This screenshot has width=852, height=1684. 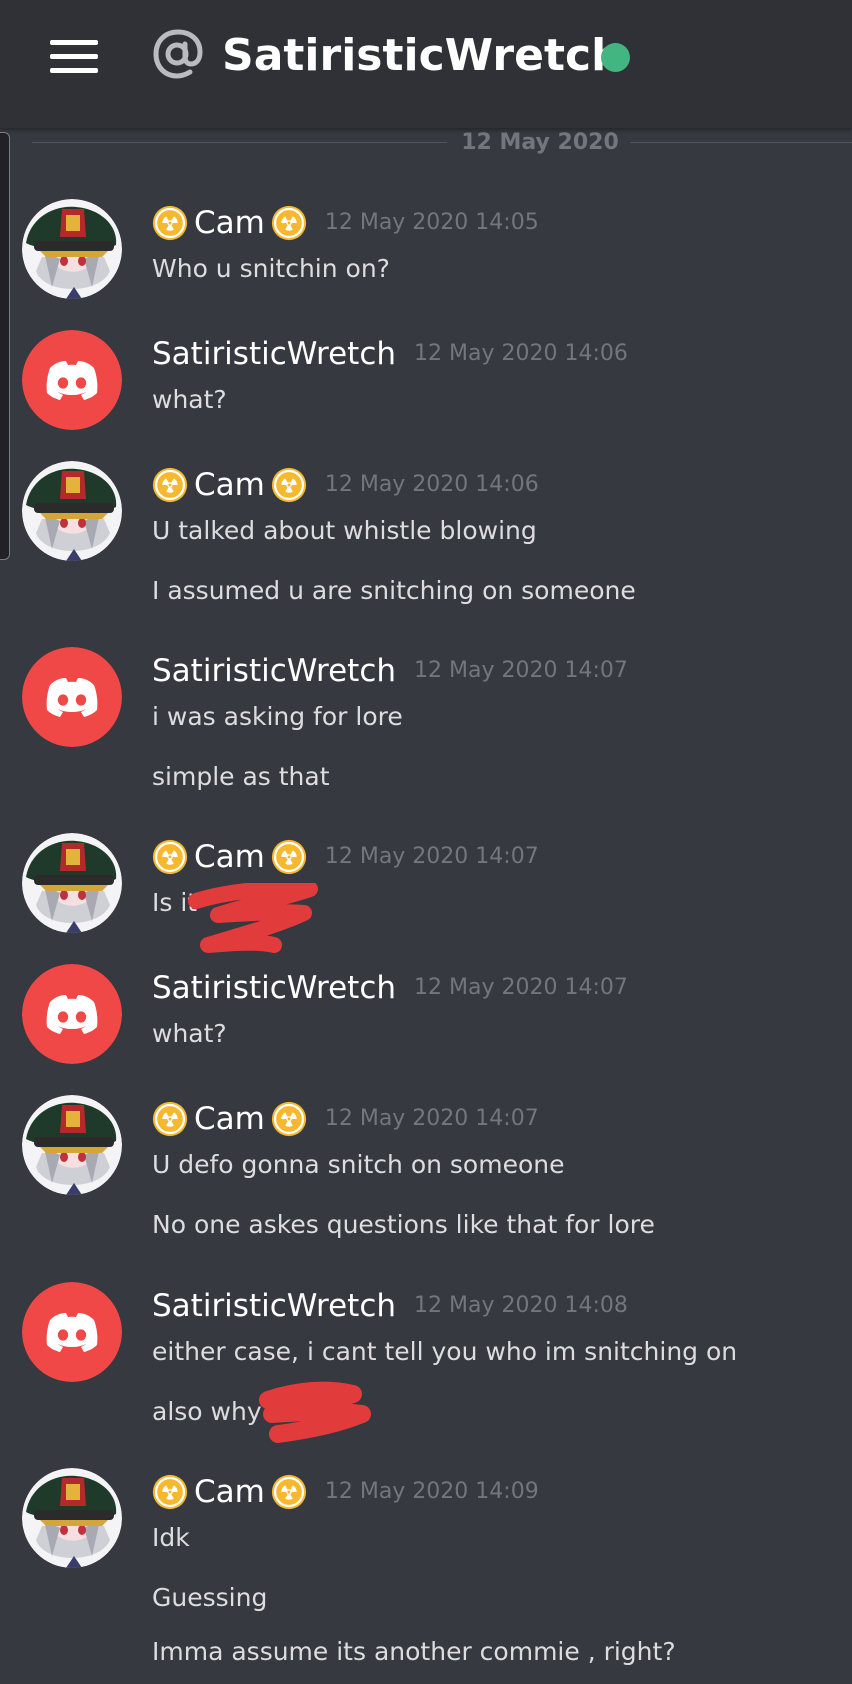 What do you see at coordinates (422, 55) in the screenshot?
I see `channel-title: SatiristicWretch` at bounding box center [422, 55].